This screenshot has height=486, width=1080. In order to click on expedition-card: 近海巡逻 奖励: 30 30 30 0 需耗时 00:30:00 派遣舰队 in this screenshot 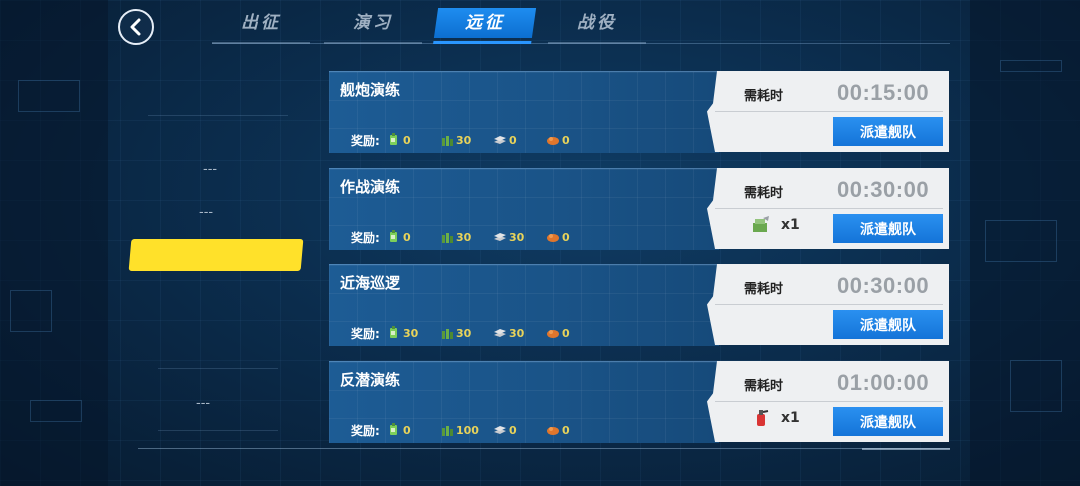, I will do `click(639, 305)`.